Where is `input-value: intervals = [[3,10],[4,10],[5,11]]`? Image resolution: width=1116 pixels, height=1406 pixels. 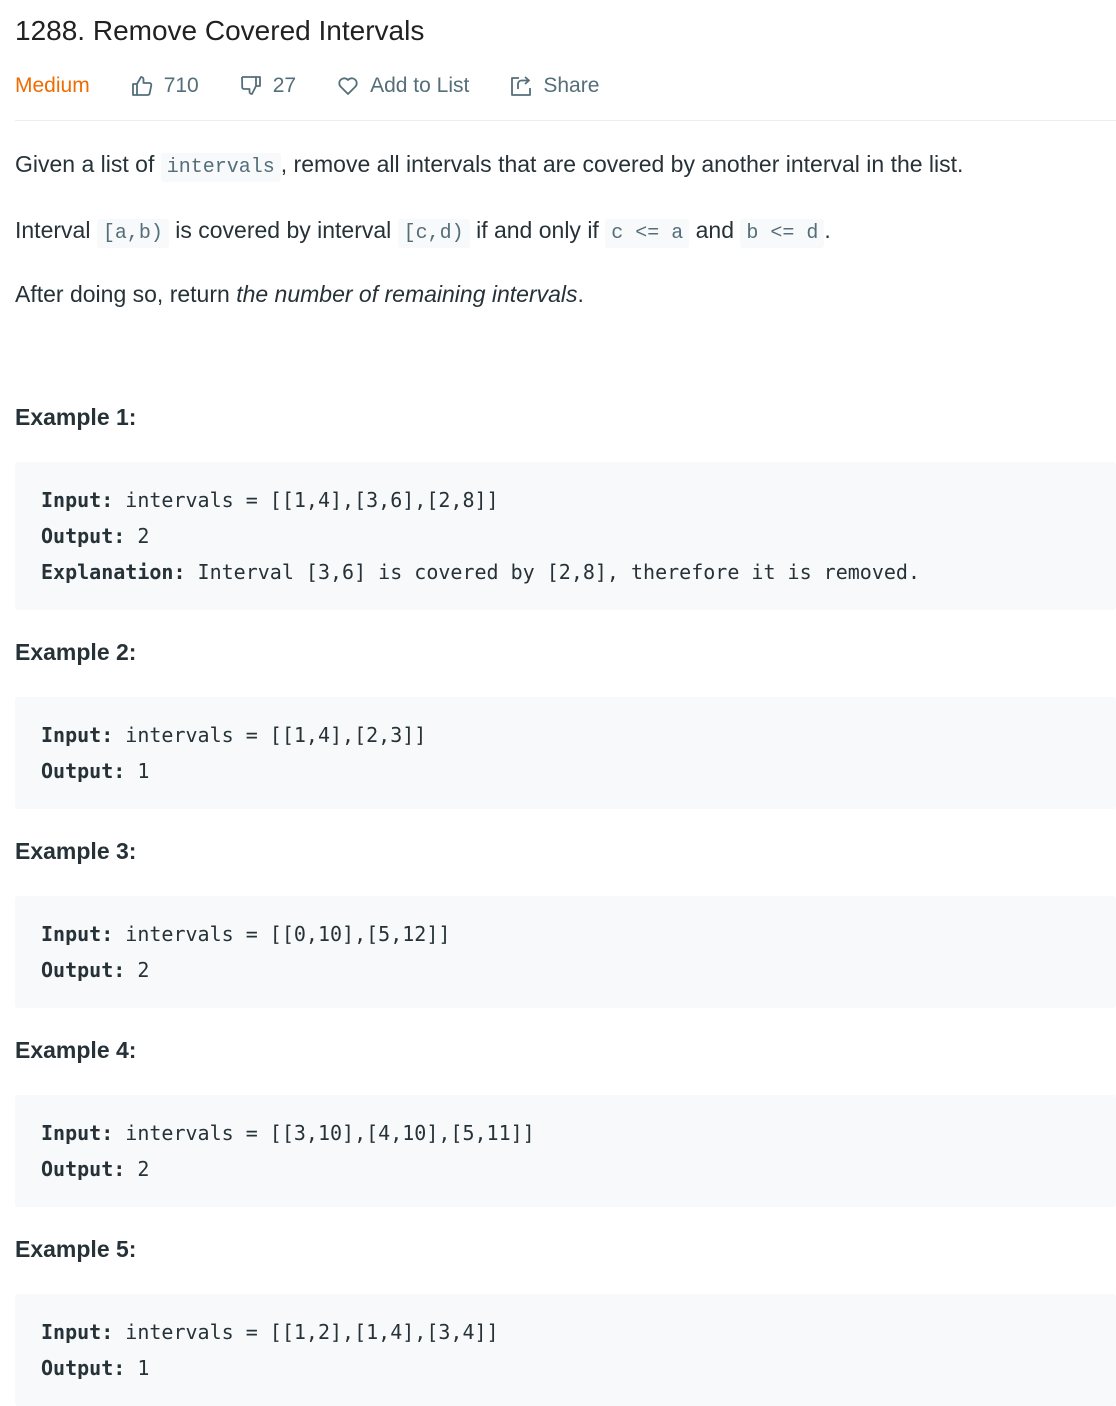 input-value: intervals = [[3,10],[4,10],[5,11]] is located at coordinates (324, 1133).